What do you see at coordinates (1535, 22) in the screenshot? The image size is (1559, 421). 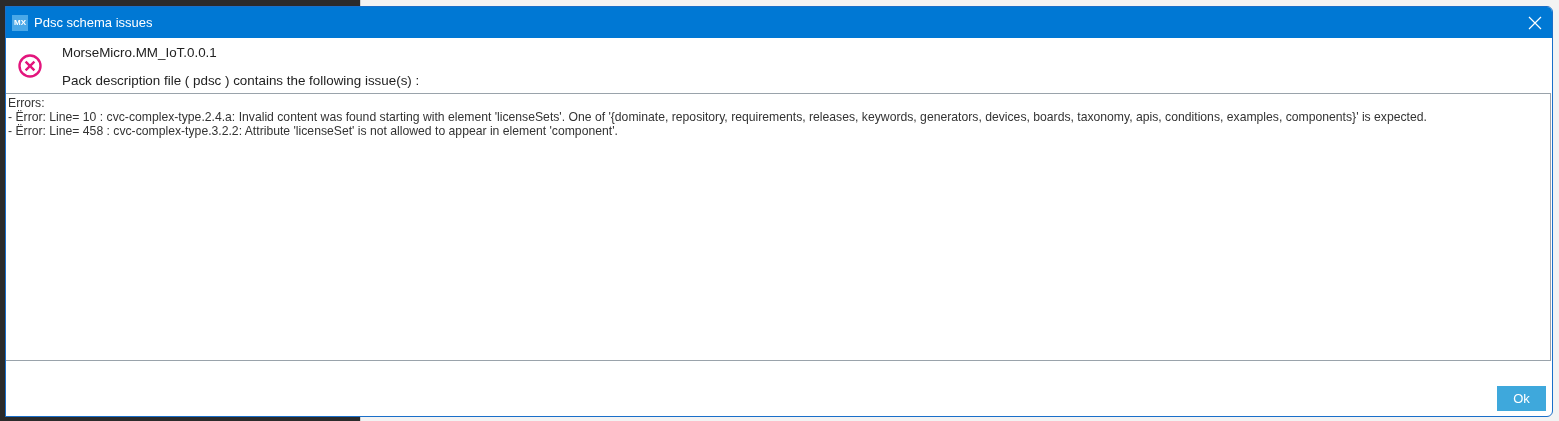 I see `close-icon` at bounding box center [1535, 22].